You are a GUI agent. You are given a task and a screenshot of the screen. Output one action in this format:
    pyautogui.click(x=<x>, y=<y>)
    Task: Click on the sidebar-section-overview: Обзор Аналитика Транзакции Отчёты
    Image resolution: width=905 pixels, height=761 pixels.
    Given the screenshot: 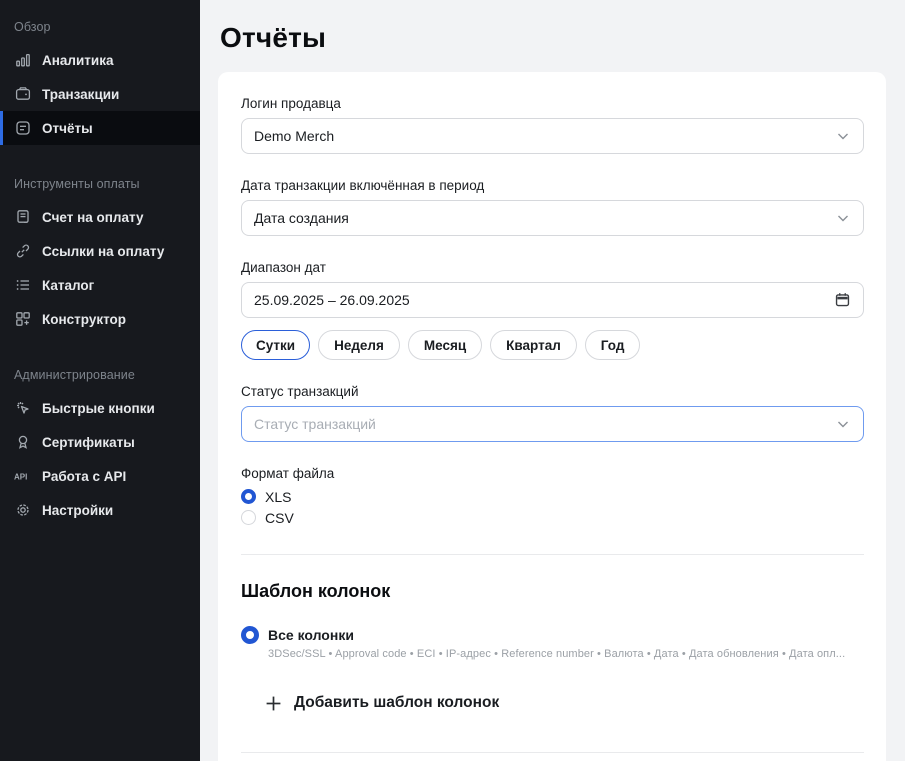 What is the action you would take?
    pyautogui.click(x=100, y=77)
    